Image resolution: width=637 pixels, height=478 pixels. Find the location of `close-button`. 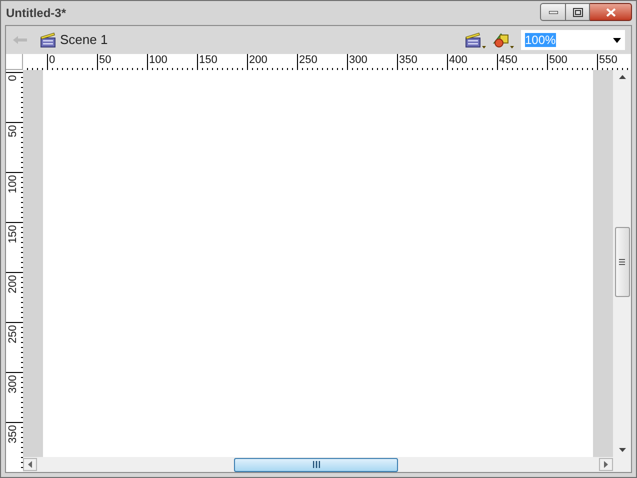

close-button is located at coordinates (611, 12).